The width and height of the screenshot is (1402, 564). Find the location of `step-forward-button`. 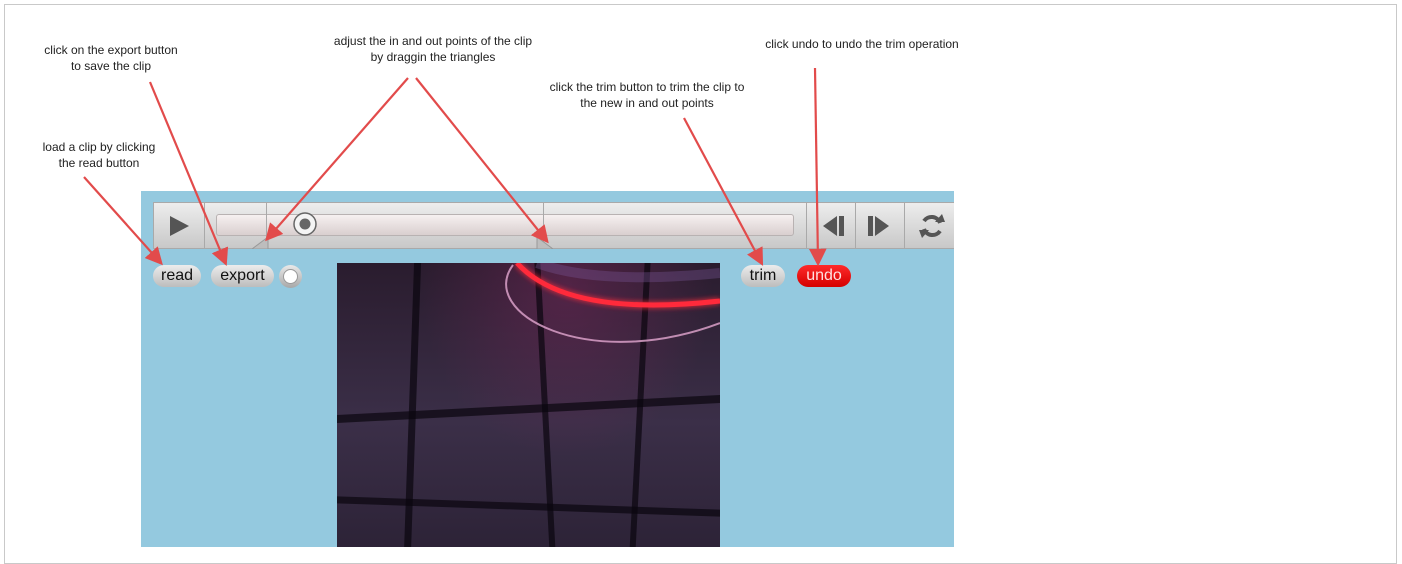

step-forward-button is located at coordinates (879, 225).